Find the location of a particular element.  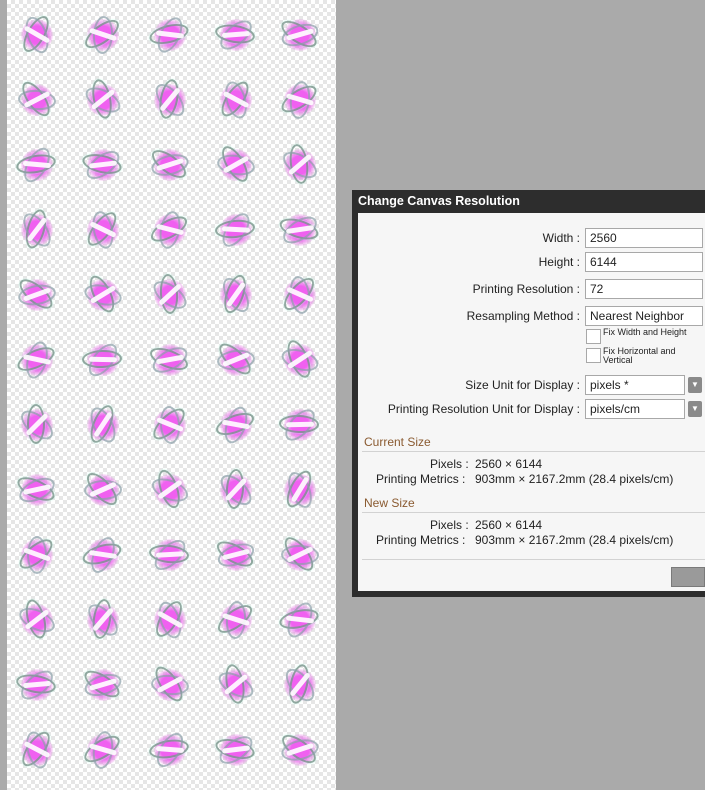

fix-horizontal-vertical-label: Fix Horizontal and Vertical is located at coordinates (639, 355).